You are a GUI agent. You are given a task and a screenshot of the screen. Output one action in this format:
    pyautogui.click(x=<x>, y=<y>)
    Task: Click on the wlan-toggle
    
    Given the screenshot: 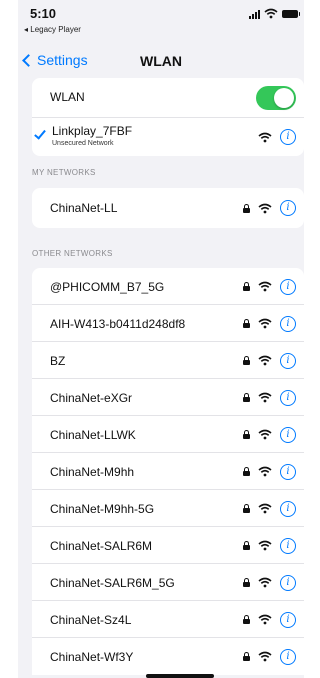 What is the action you would take?
    pyautogui.click(x=276, y=98)
    